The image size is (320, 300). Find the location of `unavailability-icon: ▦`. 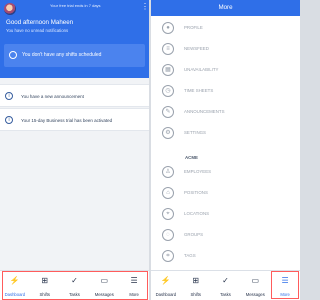

unavailability-icon: ▦ is located at coordinates (168, 70).